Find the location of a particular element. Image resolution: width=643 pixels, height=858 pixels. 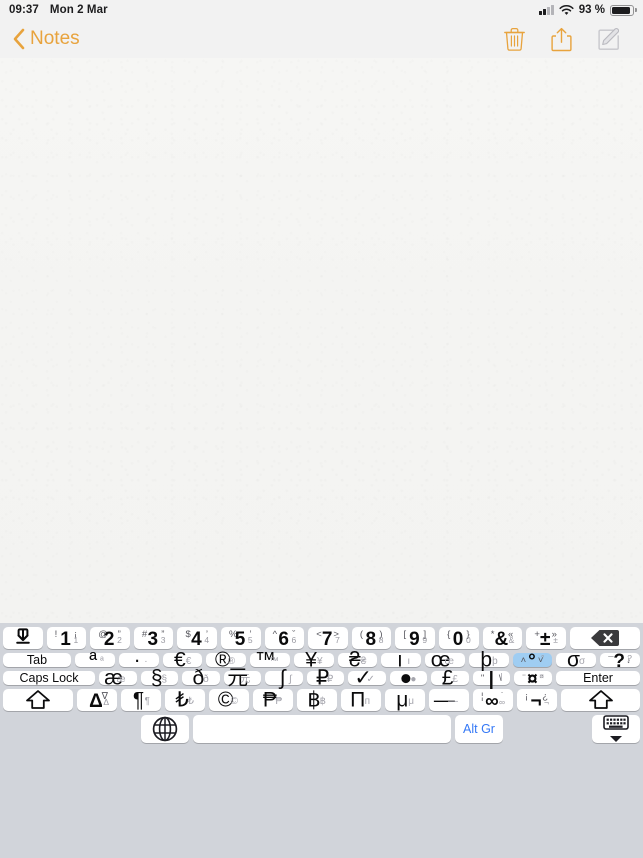

key-registered: ® ® is located at coordinates (226, 660).